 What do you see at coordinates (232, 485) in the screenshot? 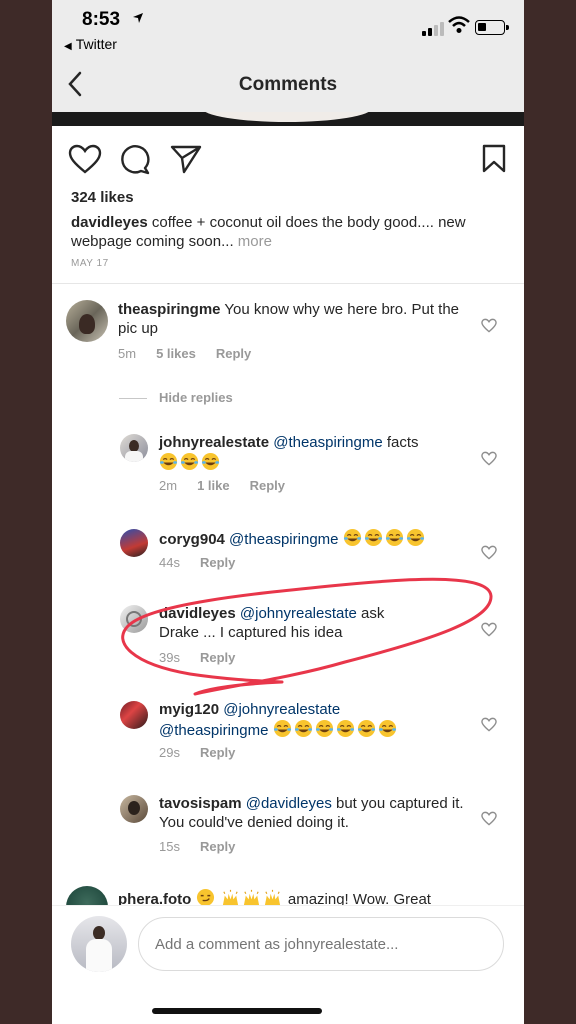
I see `comment-meta: 2m 1 like Reply` at bounding box center [232, 485].